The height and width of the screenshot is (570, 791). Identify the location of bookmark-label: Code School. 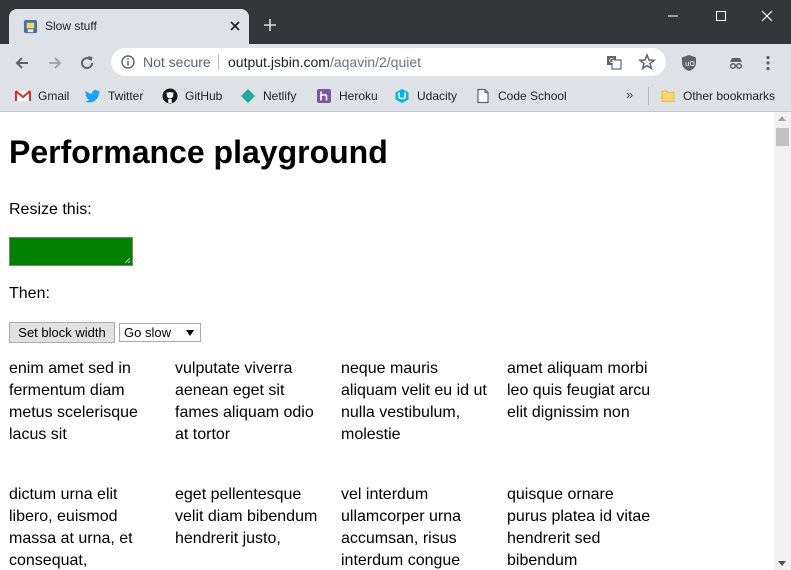
(532, 96).